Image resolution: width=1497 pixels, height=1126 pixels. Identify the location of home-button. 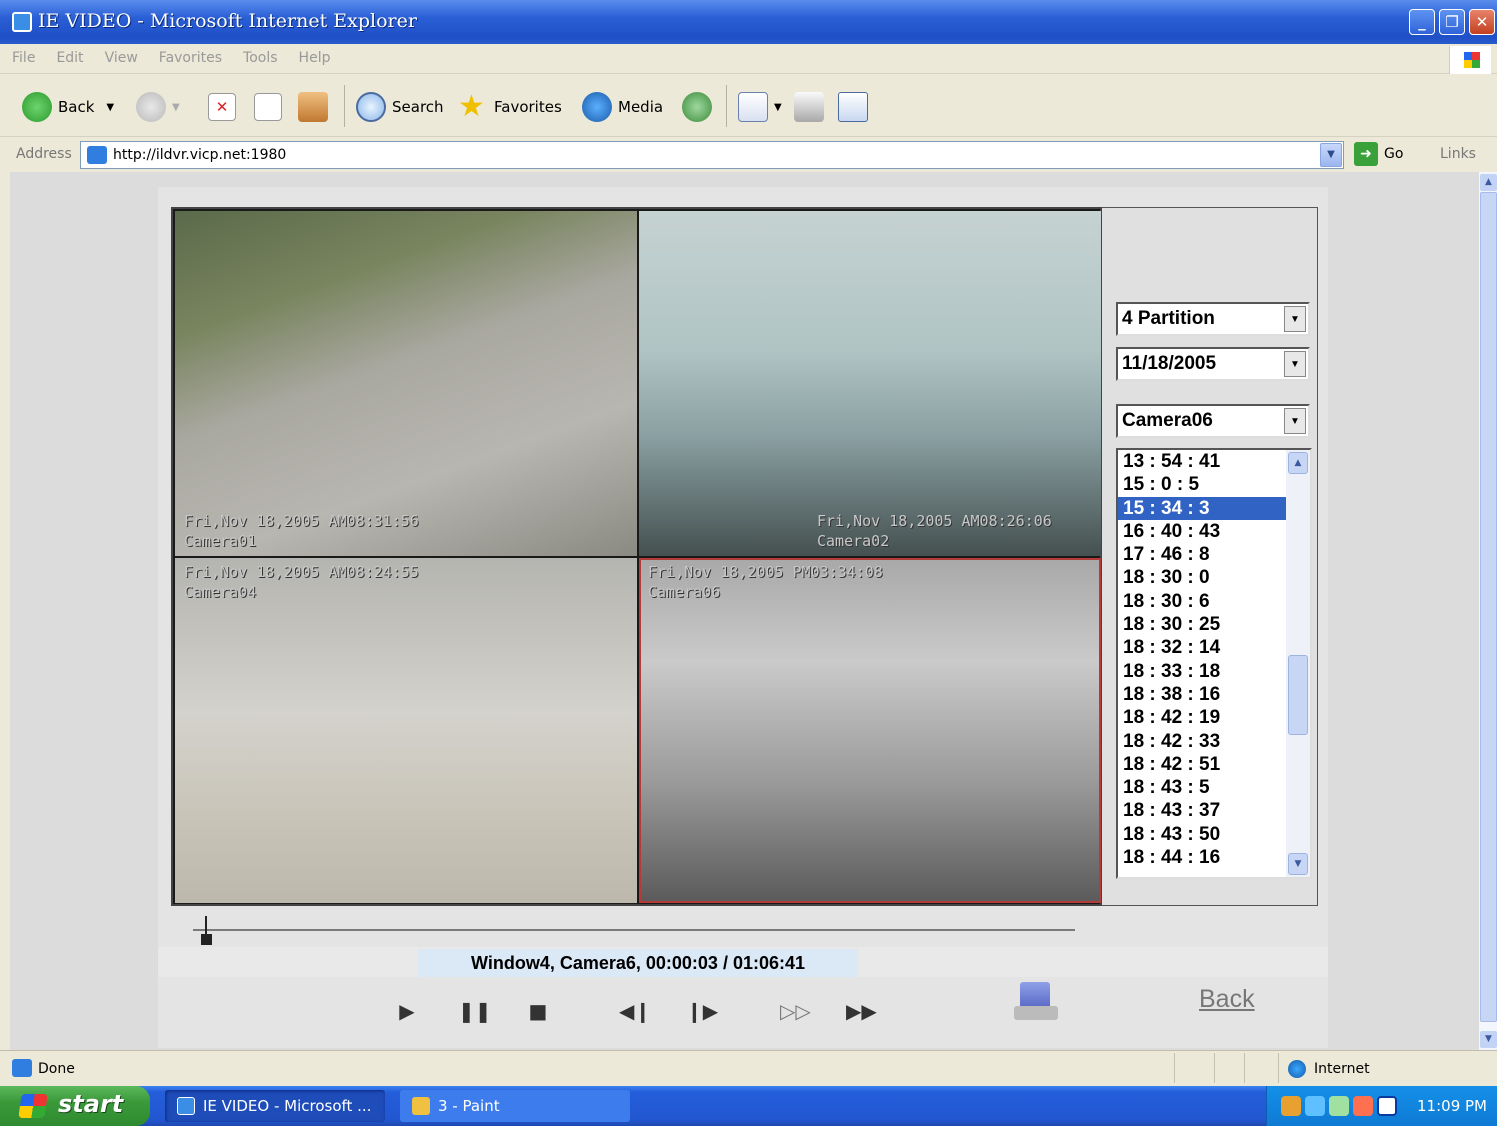
(316, 107).